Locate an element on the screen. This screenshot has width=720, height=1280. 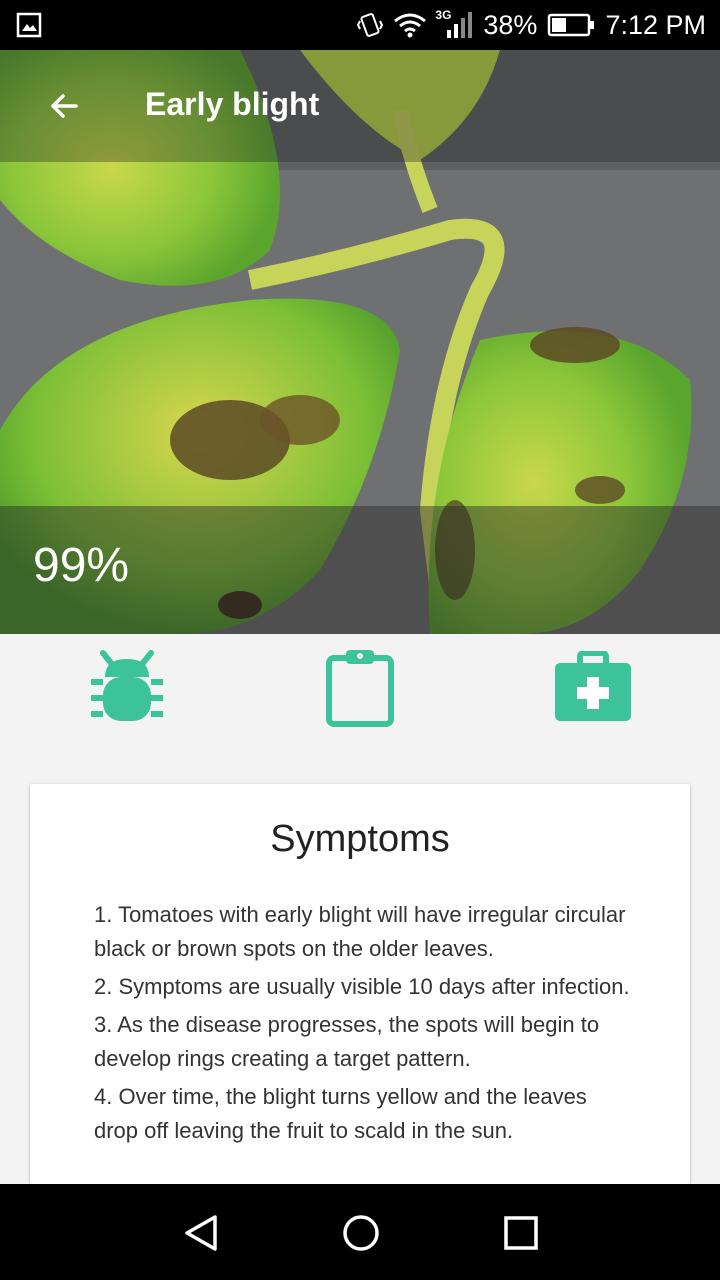
nav-recents-button is located at coordinates (521, 1233).